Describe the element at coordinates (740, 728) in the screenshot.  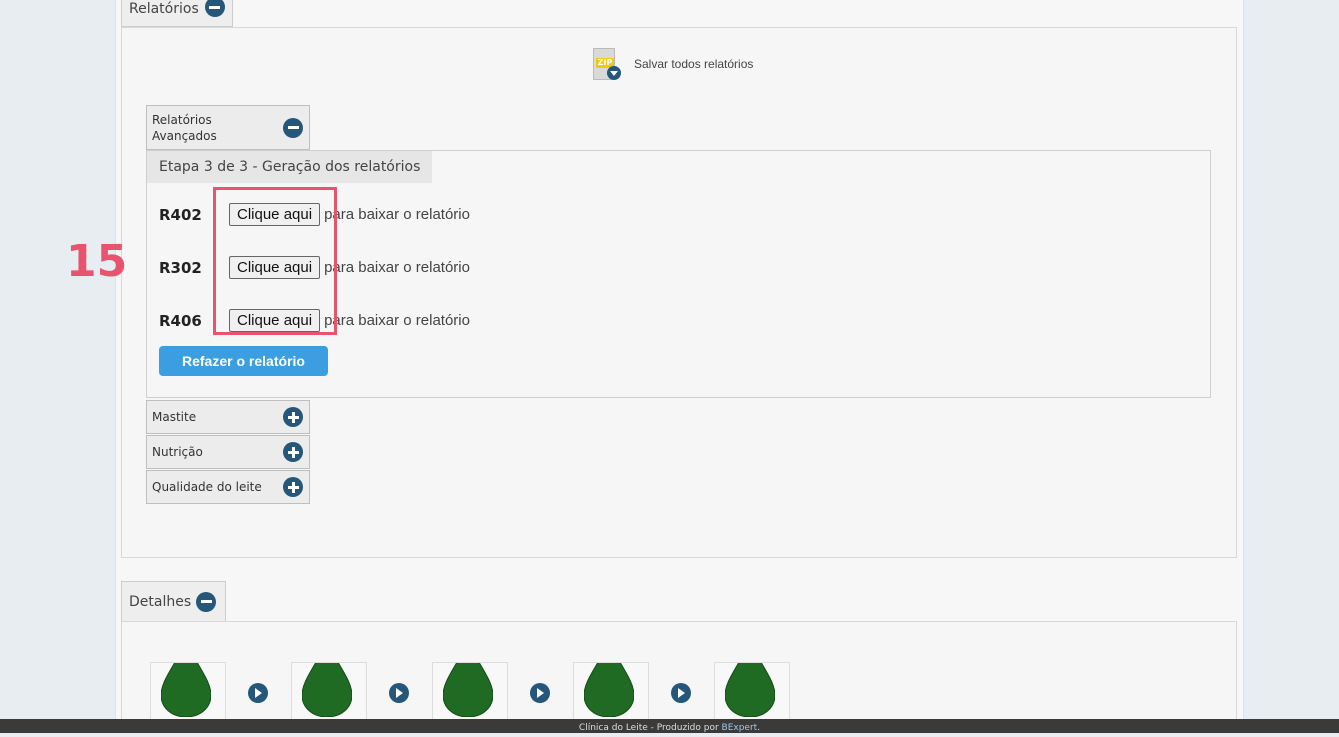
I see `footer-bexpert-link: BExpert` at that location.